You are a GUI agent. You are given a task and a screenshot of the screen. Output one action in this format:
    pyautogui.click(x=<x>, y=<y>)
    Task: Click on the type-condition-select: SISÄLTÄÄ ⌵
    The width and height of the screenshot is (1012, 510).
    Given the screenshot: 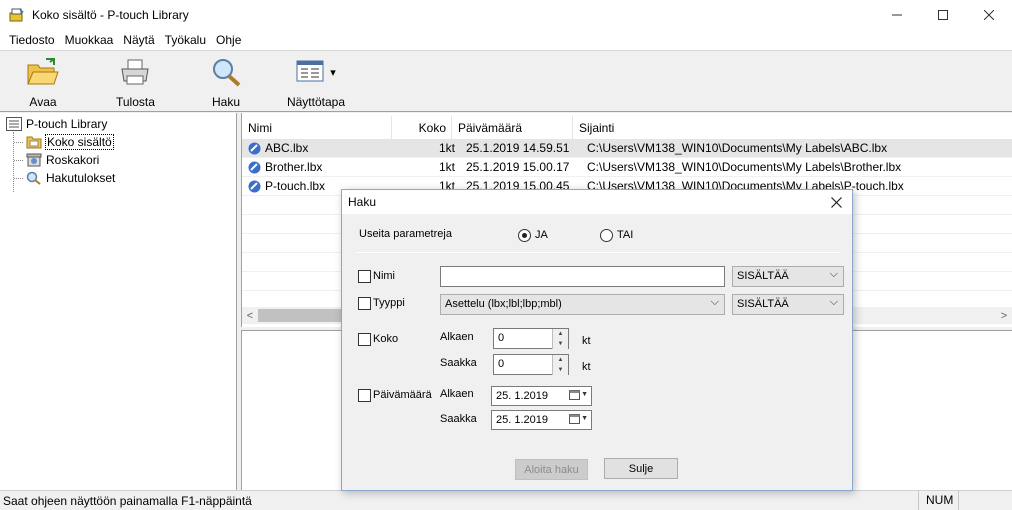 What is the action you would take?
    pyautogui.click(x=788, y=304)
    